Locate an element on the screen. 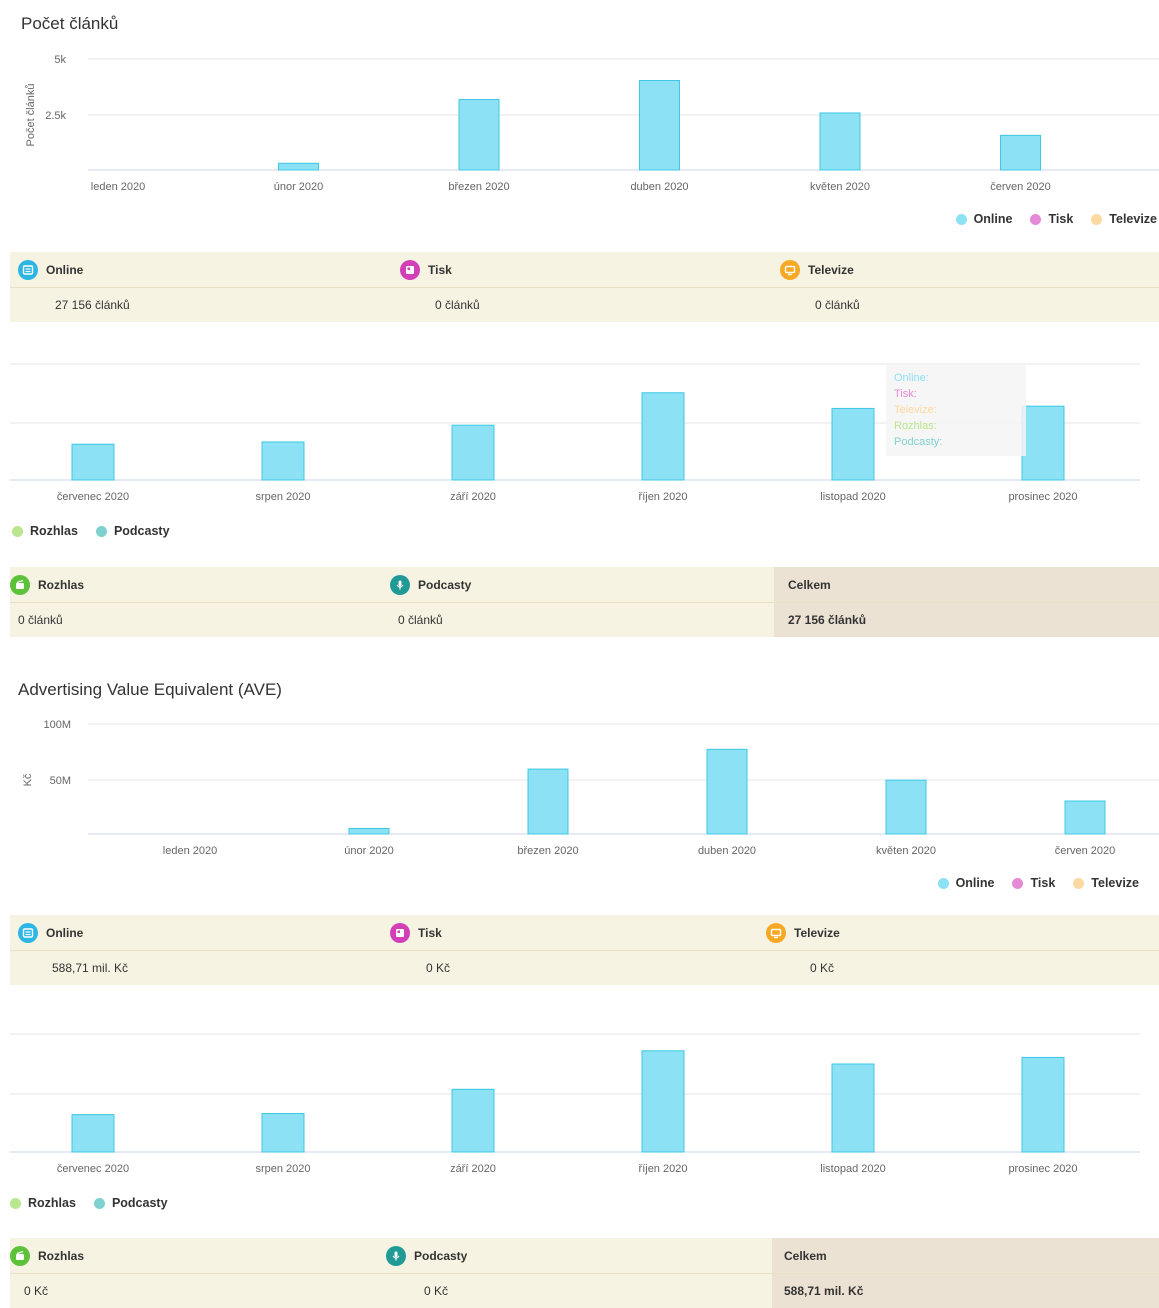 This screenshot has width=1159, height=1308. tooltip-tisk: Tisk: is located at coordinates (905, 394).